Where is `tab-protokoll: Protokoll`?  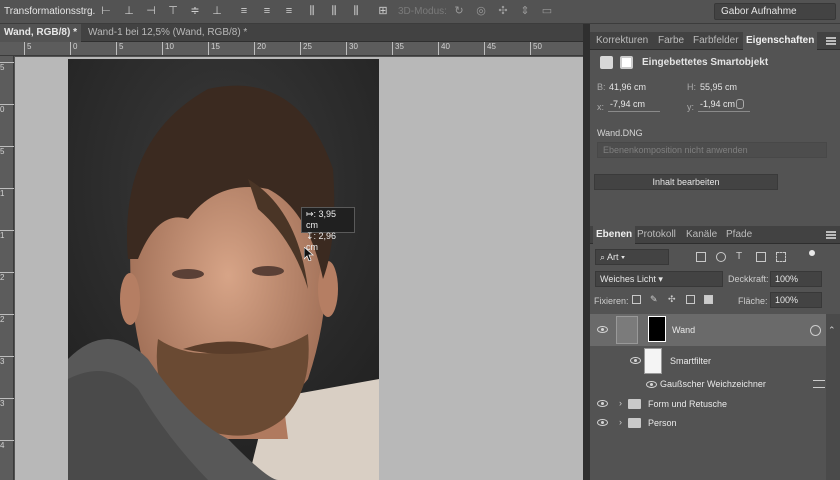
tab-protokoll: Protokoll is located at coordinates (656, 235).